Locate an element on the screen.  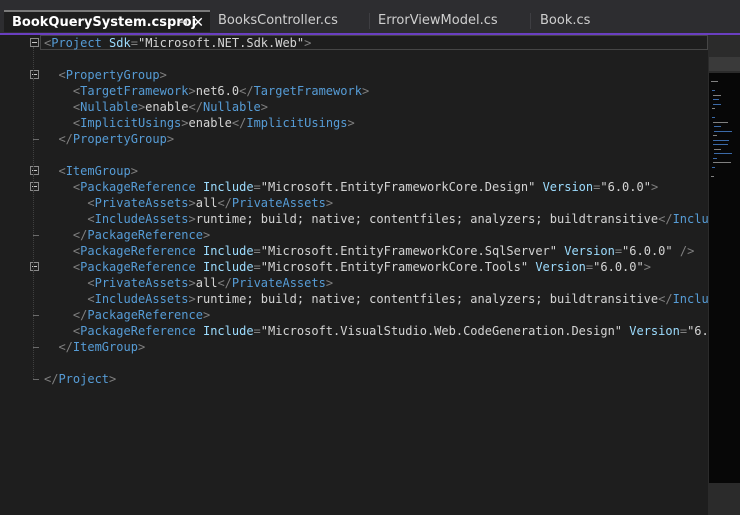
scrollbar-thumb is located at coordinates (724, 64).